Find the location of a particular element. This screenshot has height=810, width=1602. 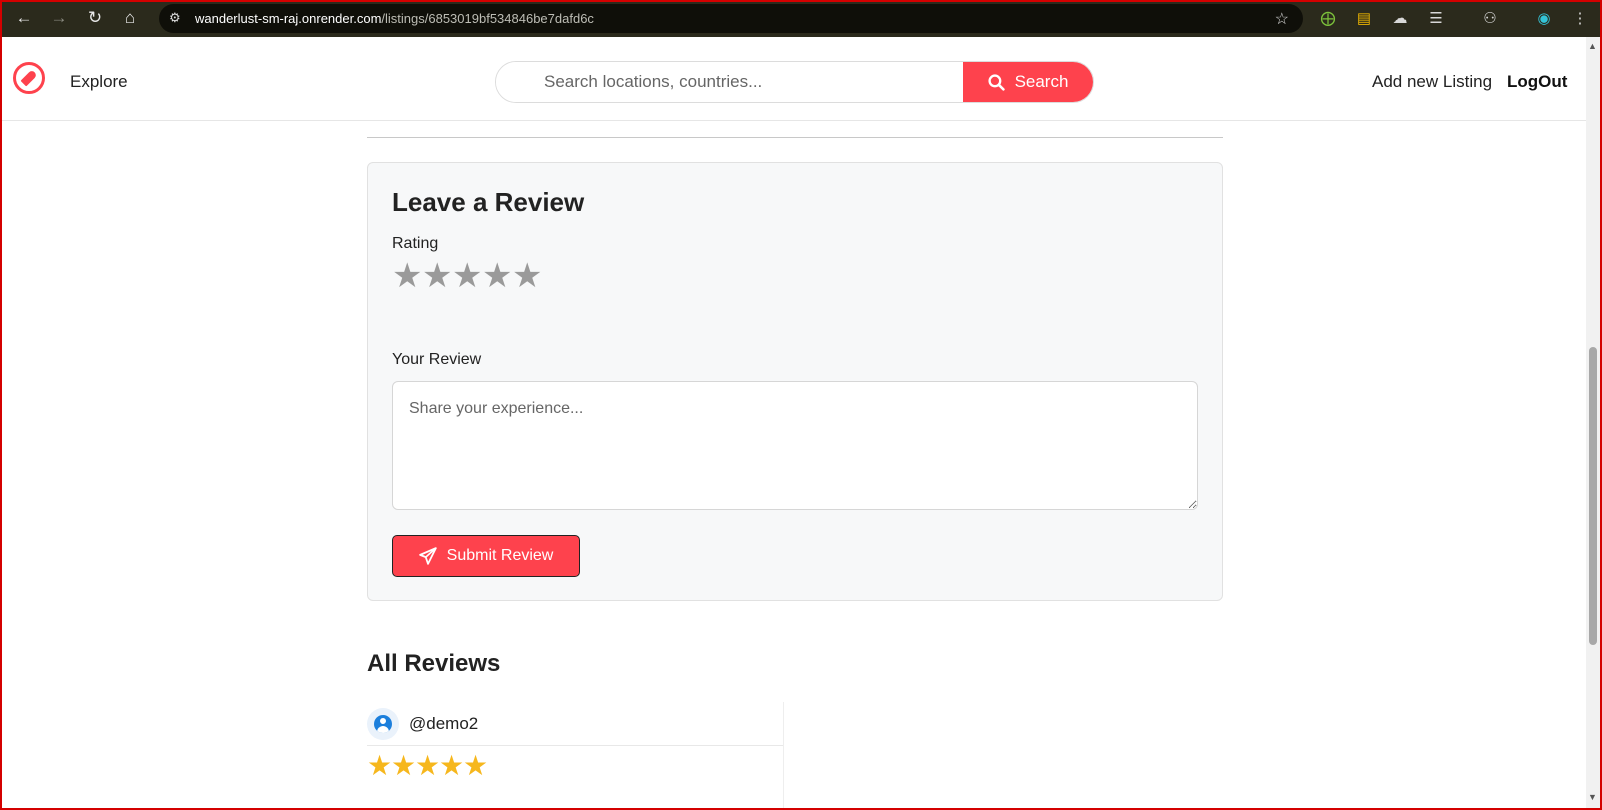

extension-cloud-icon: ☁ is located at coordinates (1400, 18).